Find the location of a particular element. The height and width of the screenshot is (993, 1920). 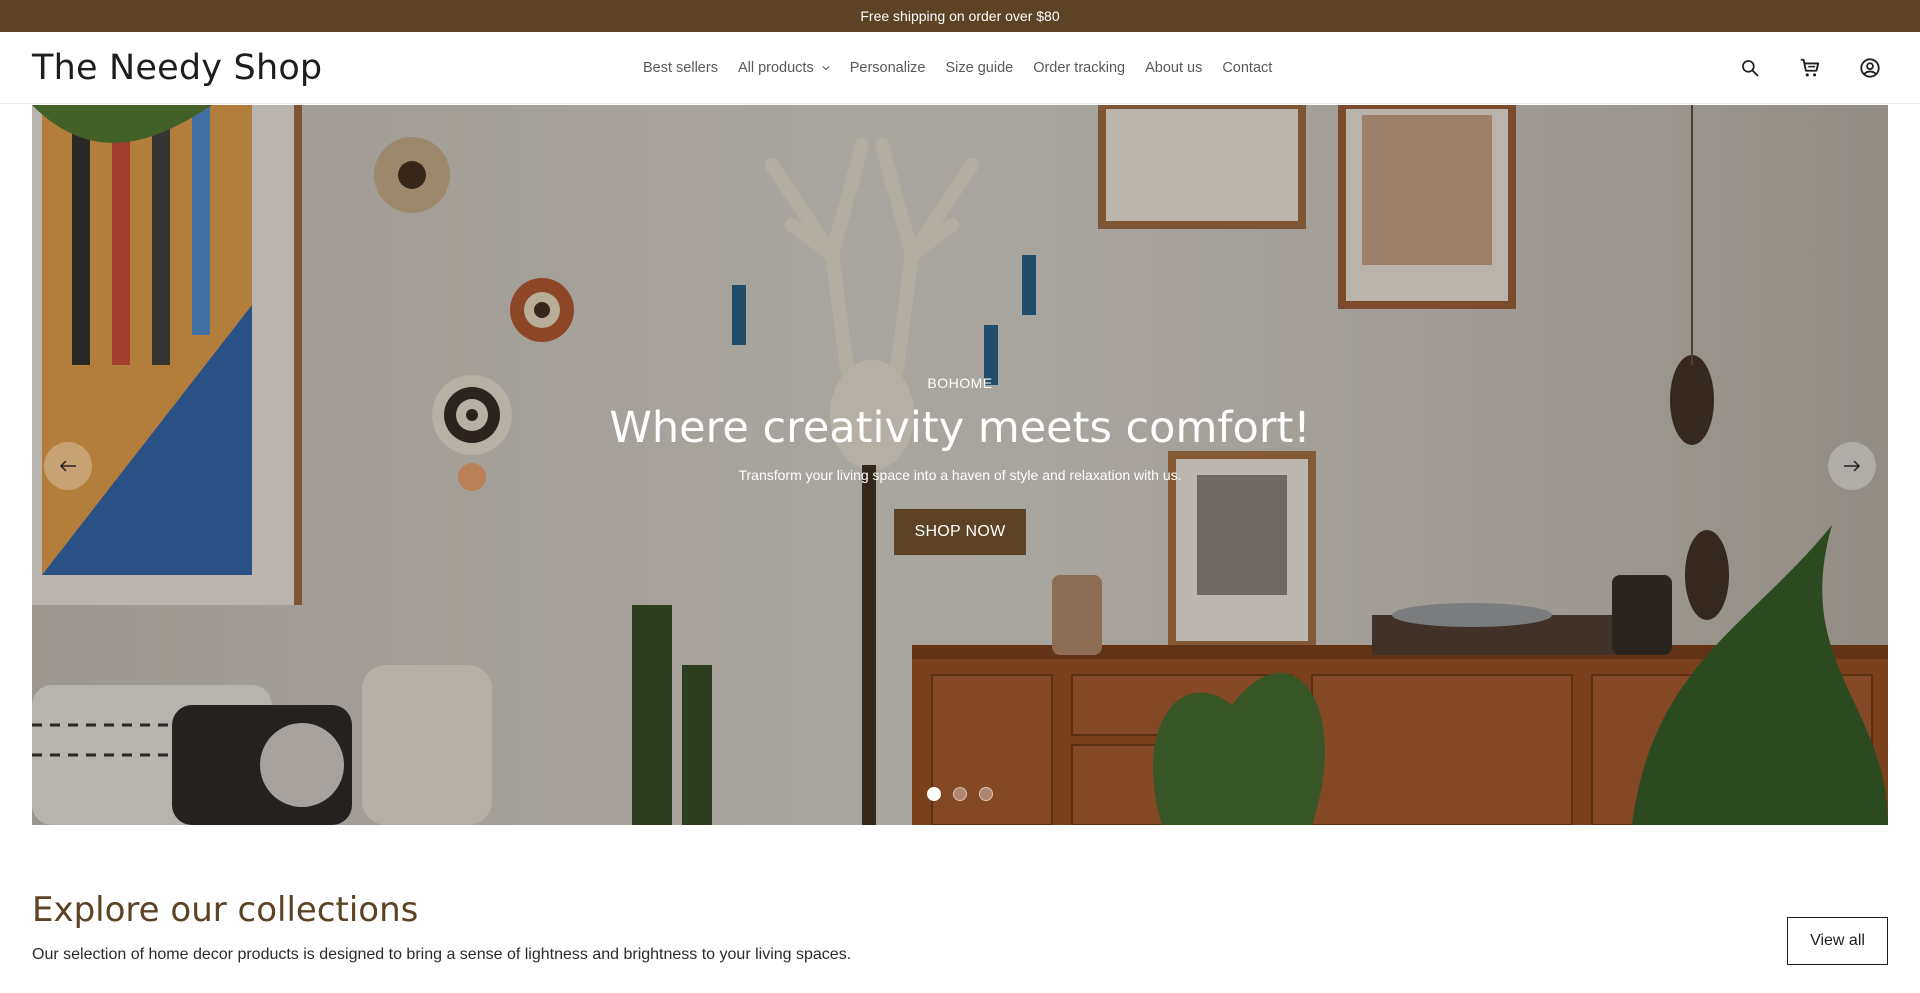

shop-now-button: SHOP NOW is located at coordinates (960, 532).